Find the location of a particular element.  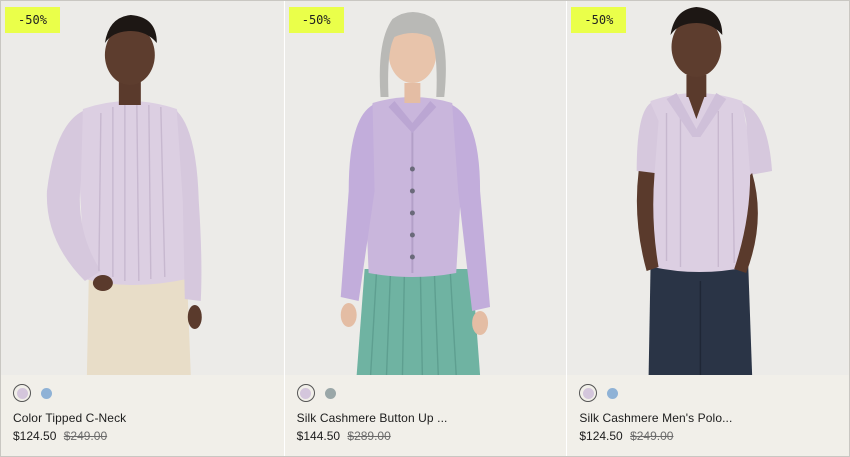

product-name: Color Tipped C-Neck is located at coordinates (69, 418).